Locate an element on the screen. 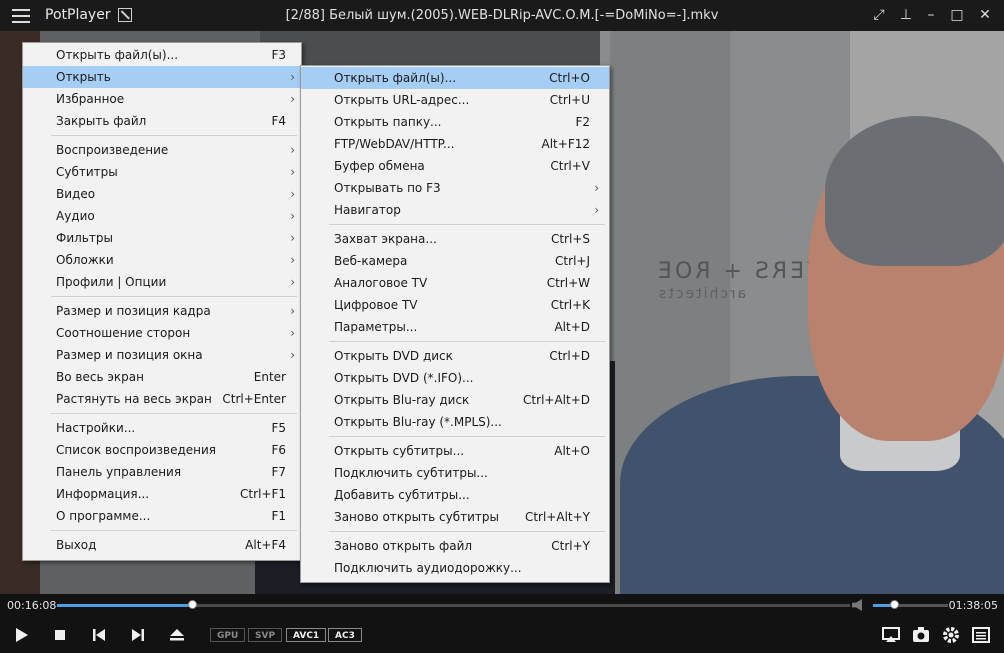  menu-item-label: Веб-камера is located at coordinates (371, 261).